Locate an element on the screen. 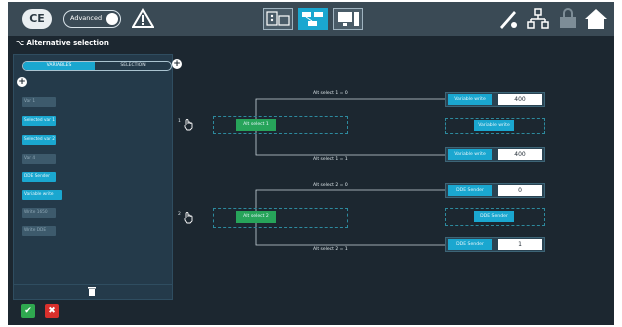 Image resolution: width=622 pixels, height=327 pixels. confirm-button: ✔ is located at coordinates (28, 311).